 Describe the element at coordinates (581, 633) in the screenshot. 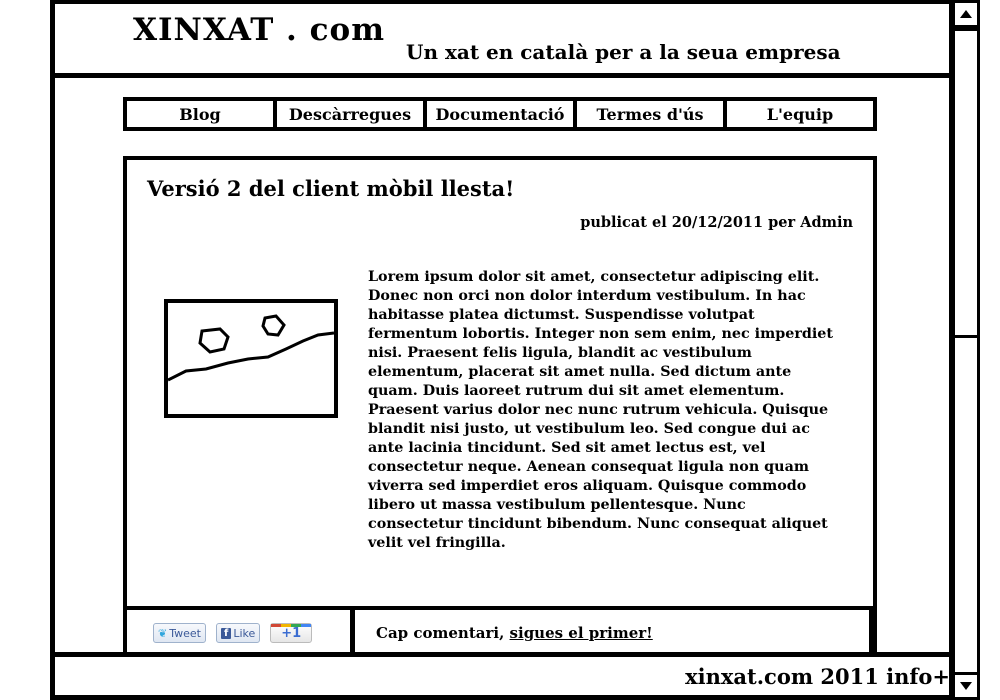

I see `first-comment-link: sigues el primer!` at that location.